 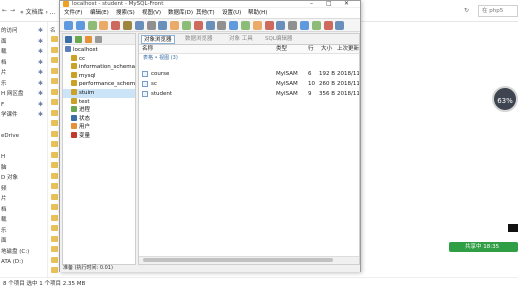 What do you see at coordinates (24, 157) in the screenshot?
I see `nav-item: H` at bounding box center [24, 157].